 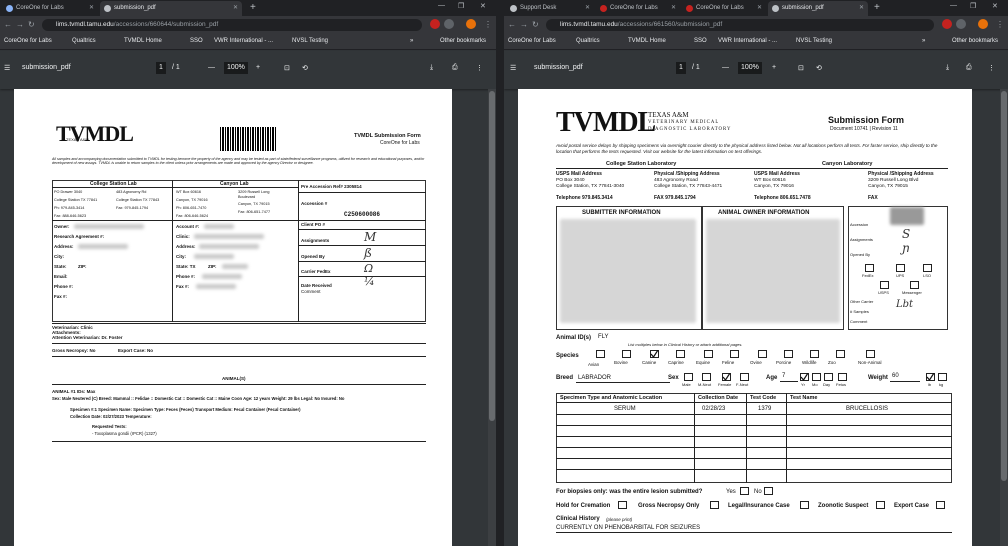 What do you see at coordinates (816, 377) in the screenshot?
I see `age-mo-checkbox` at bounding box center [816, 377].